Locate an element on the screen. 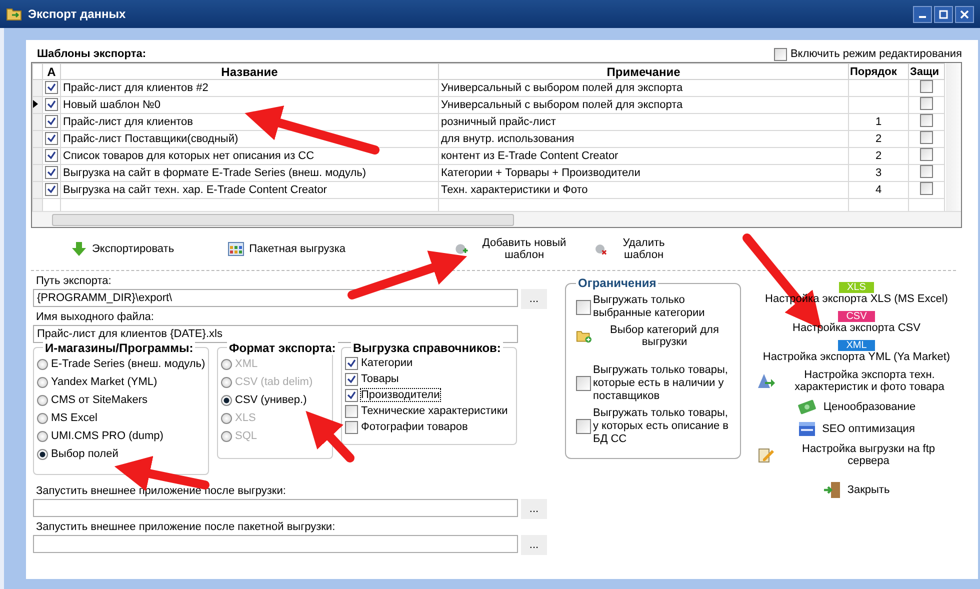  field-label: Путь экспорта: is located at coordinates (73, 282).